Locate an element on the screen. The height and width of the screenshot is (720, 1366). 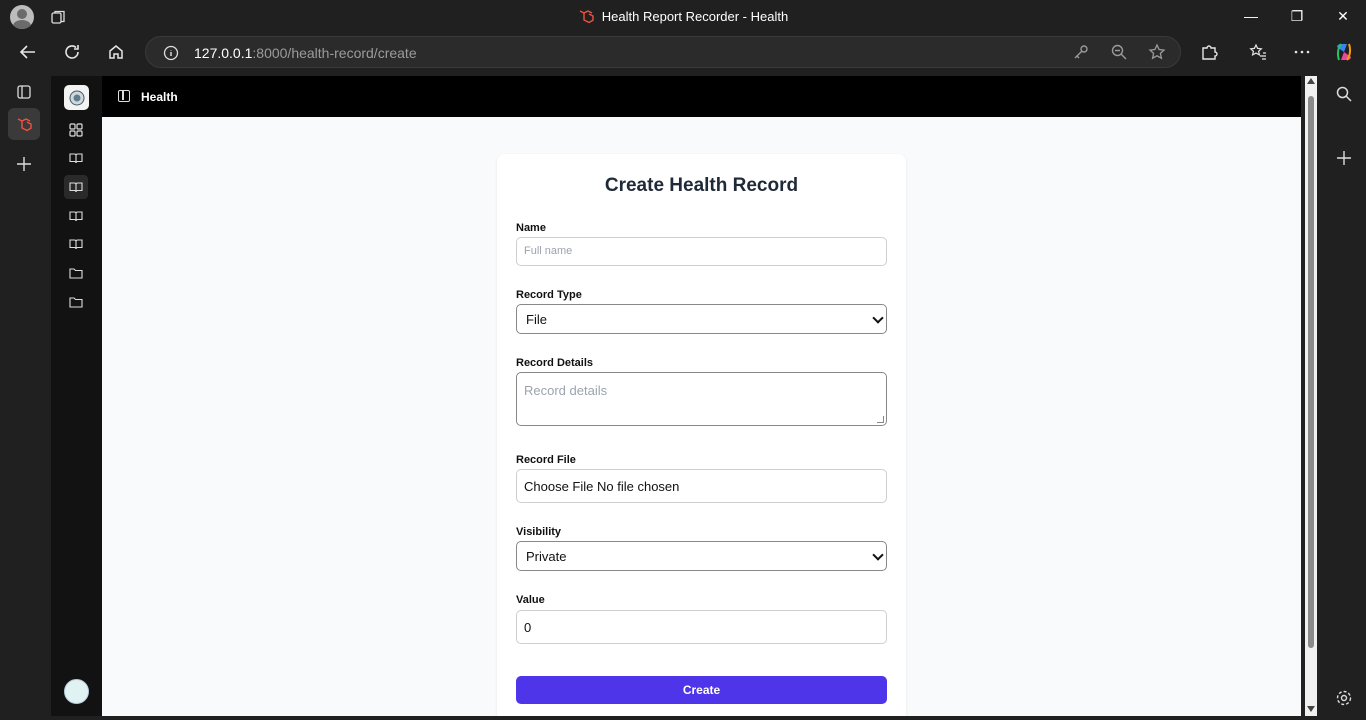
more-dots-icon is located at coordinates (1302, 52).